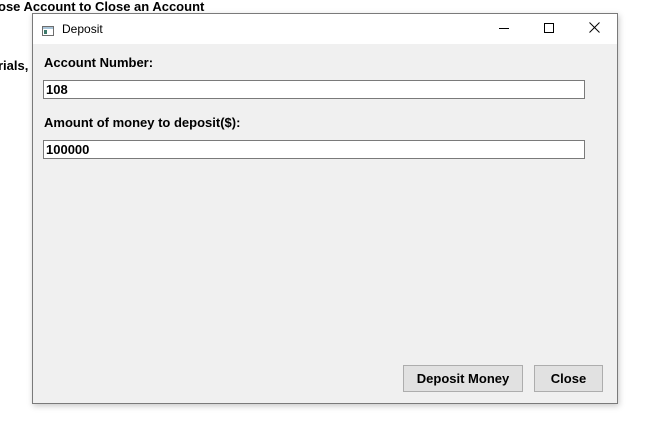 The width and height of the screenshot is (652, 440). Describe the element at coordinates (142, 122) in the screenshot. I see `deposit-amount-label: Amount of money to deposit($):` at that location.